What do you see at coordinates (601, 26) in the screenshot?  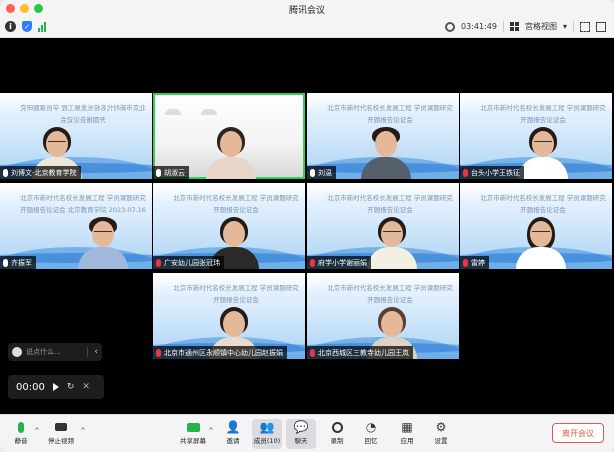 I see `expand-window-icon` at bounding box center [601, 26].